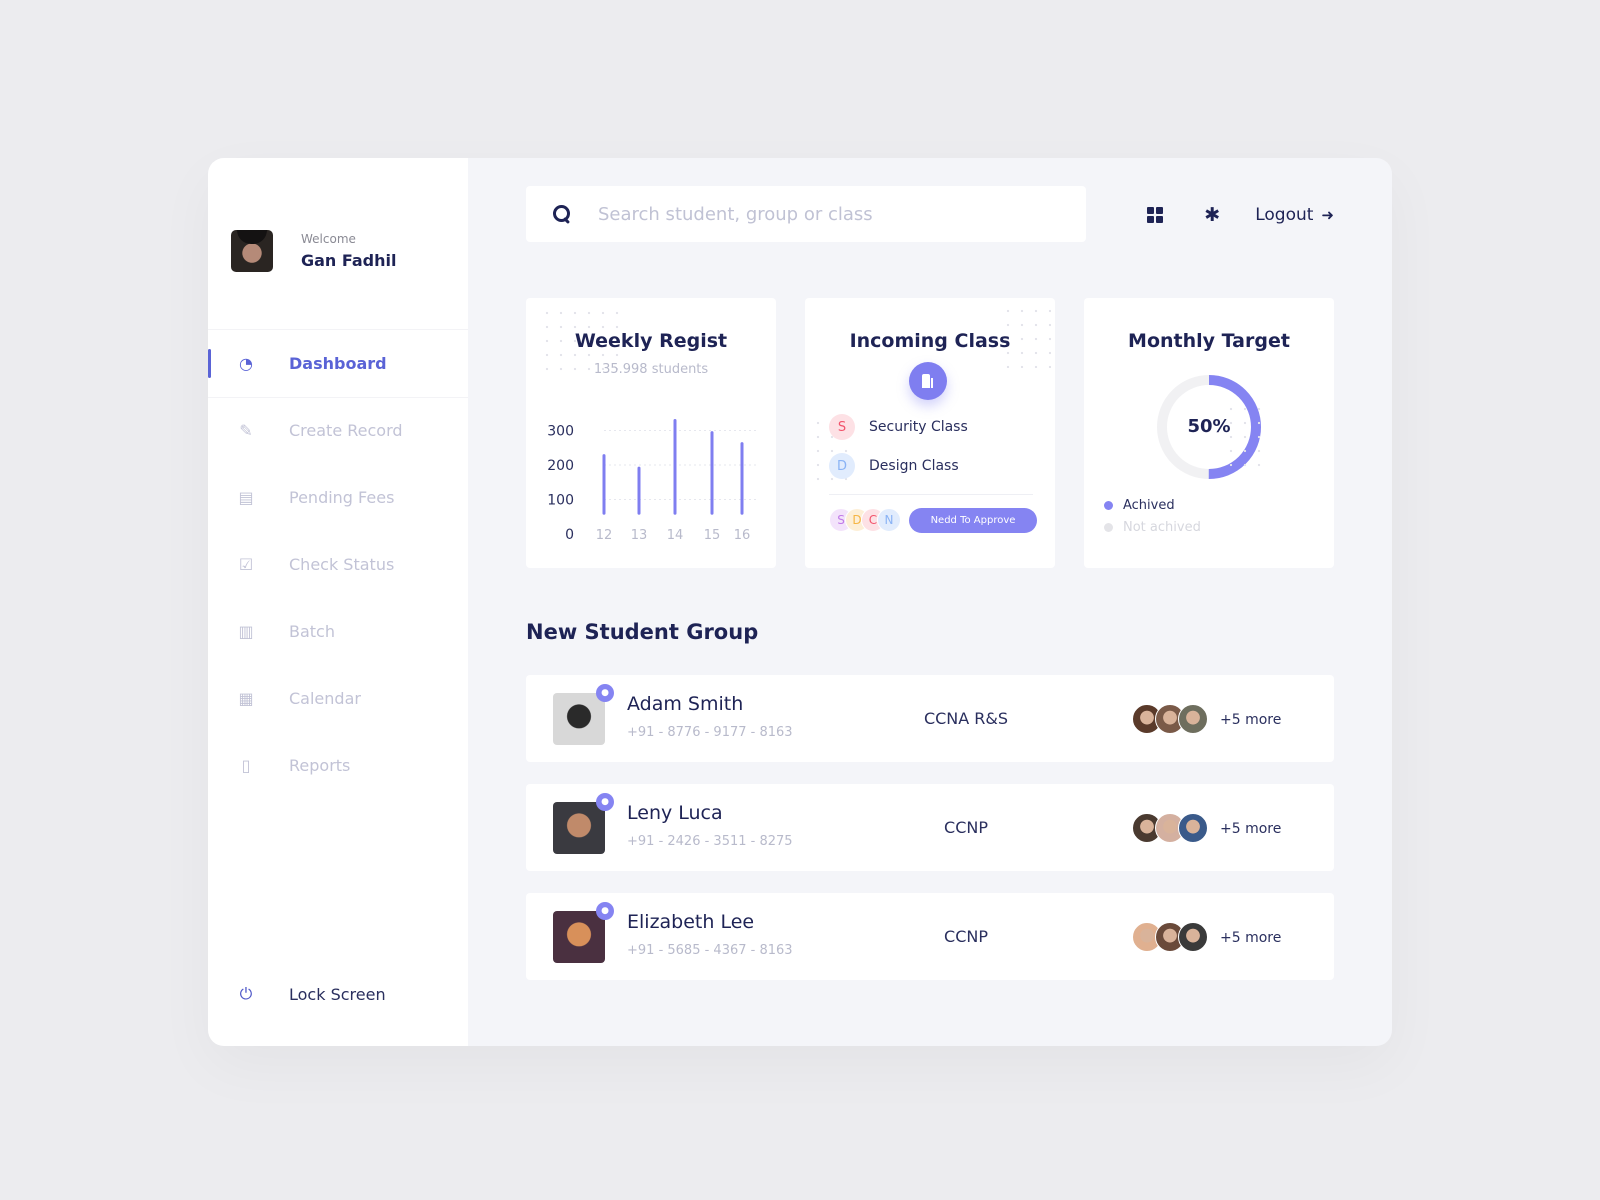 The image size is (1600, 1200). I want to click on class-avatar-stack: SDCN, so click(865, 520).